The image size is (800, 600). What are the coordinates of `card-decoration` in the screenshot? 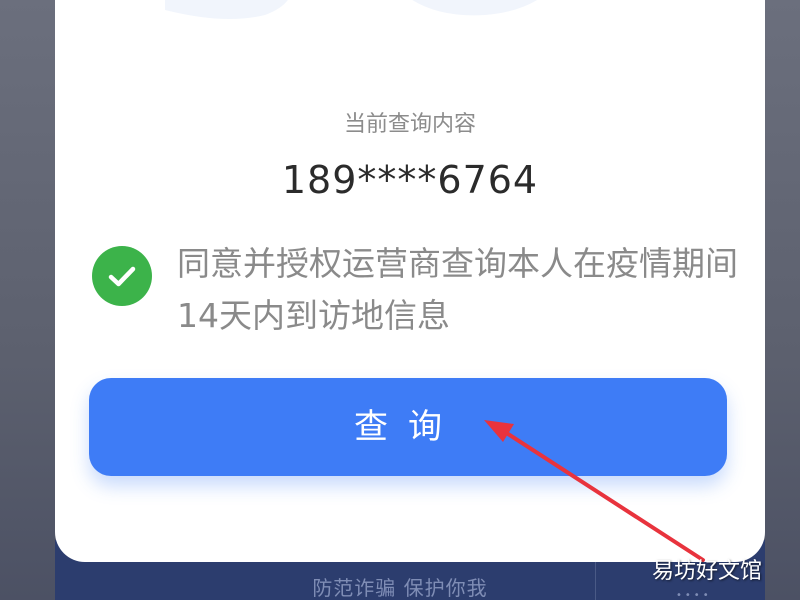 It's located at (351, 9).